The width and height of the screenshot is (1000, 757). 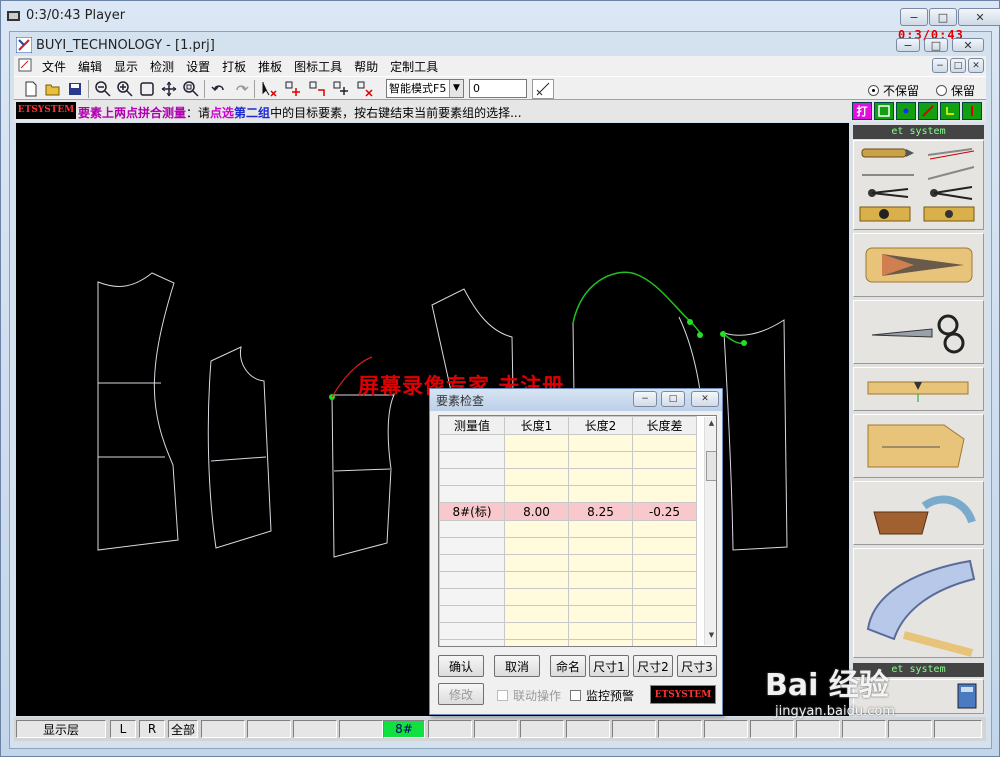 I want to click on row-label-cell: 8#(标), so click(x=472, y=511).